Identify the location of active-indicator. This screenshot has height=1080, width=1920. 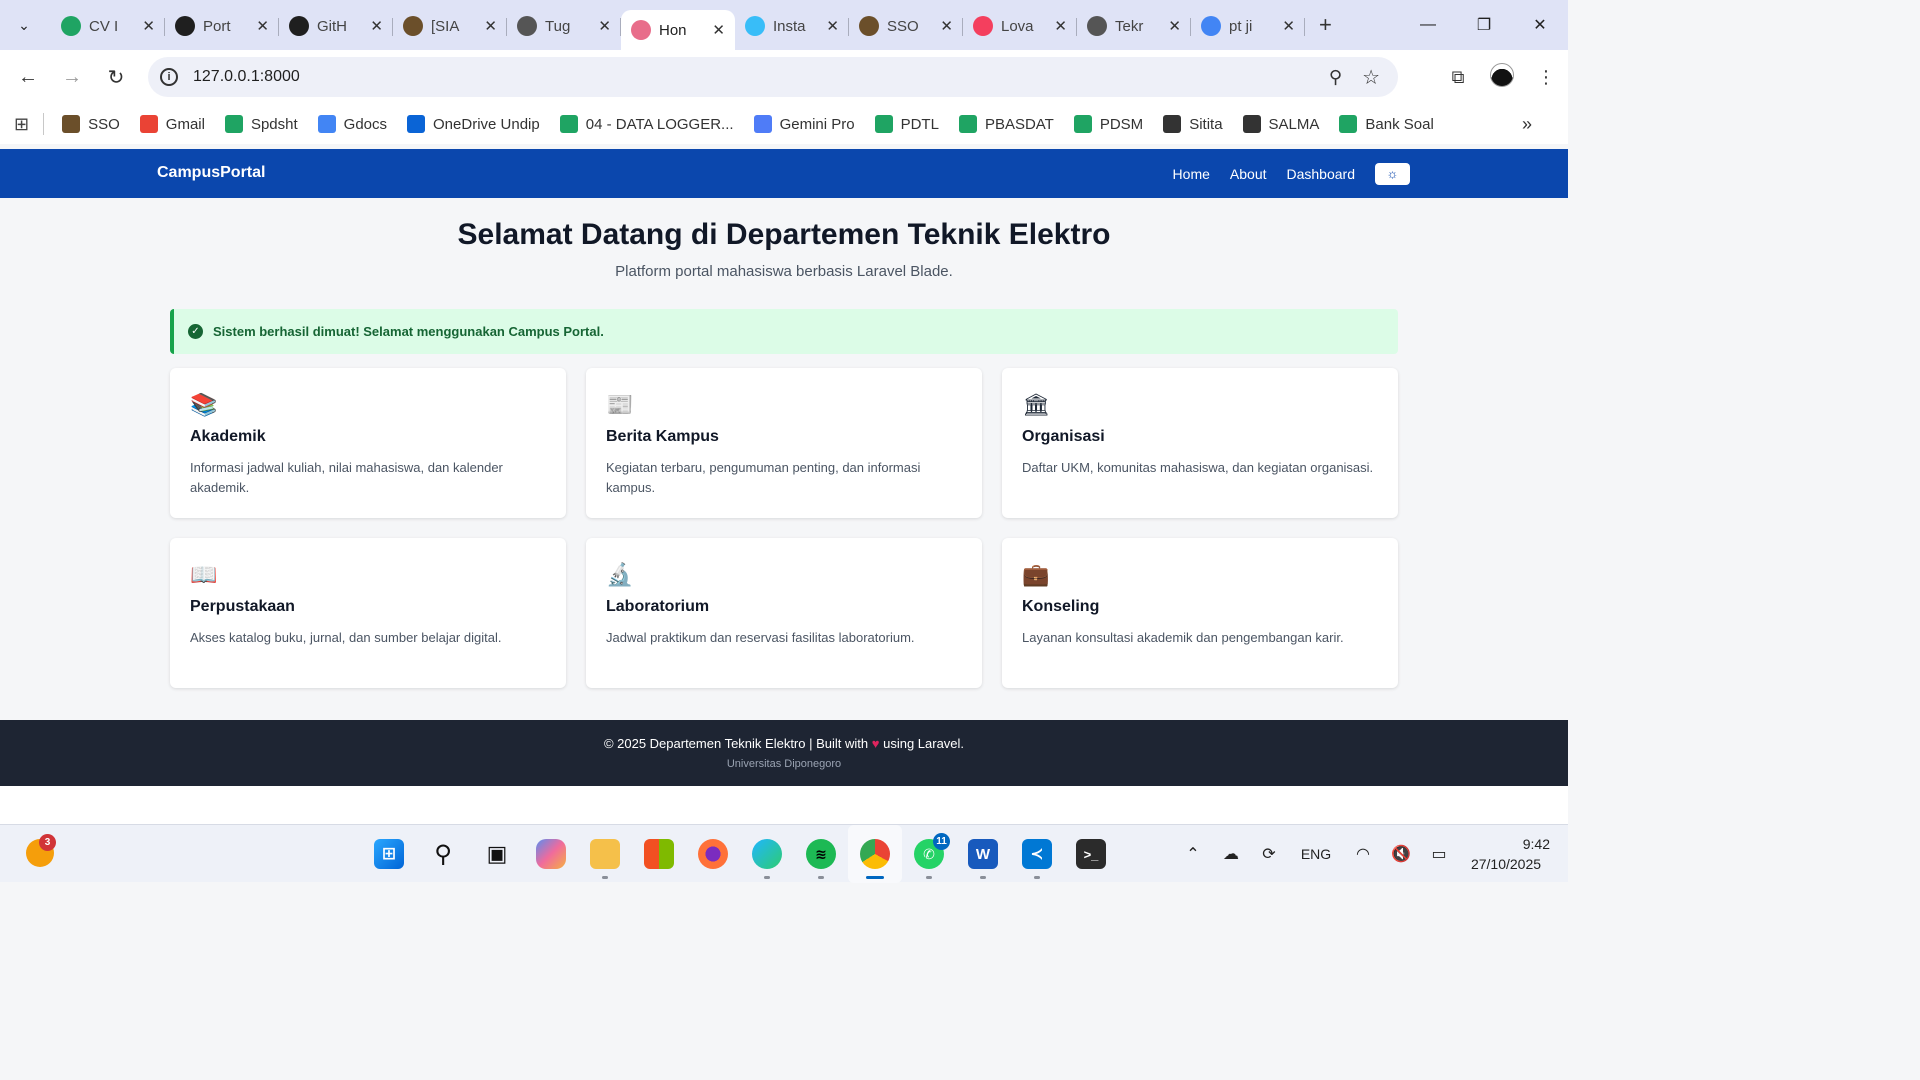
(875, 877).